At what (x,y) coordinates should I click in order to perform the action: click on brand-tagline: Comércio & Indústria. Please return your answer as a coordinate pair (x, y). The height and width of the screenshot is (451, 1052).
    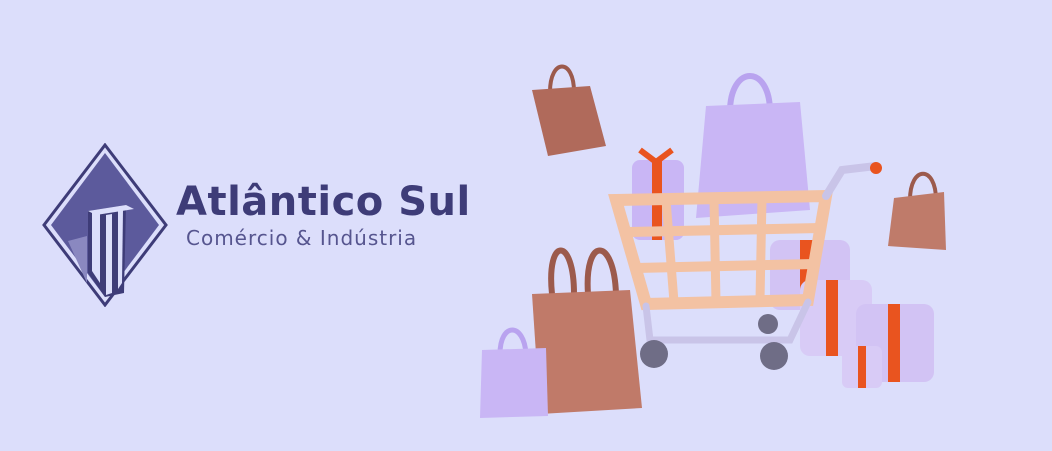
    Looking at the image, I should click on (302, 238).